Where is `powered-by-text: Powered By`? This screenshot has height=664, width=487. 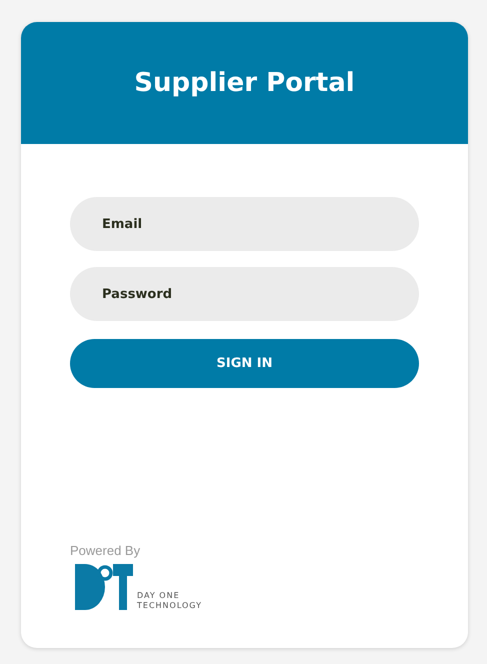
powered-by-text: Powered By is located at coordinates (106, 550).